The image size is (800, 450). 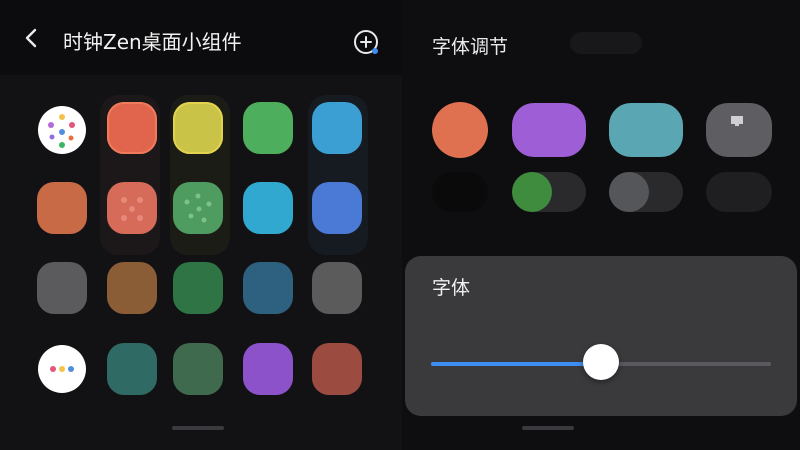 I want to click on page-title: 时钟Zen桌面小组件, so click(x=152, y=42).